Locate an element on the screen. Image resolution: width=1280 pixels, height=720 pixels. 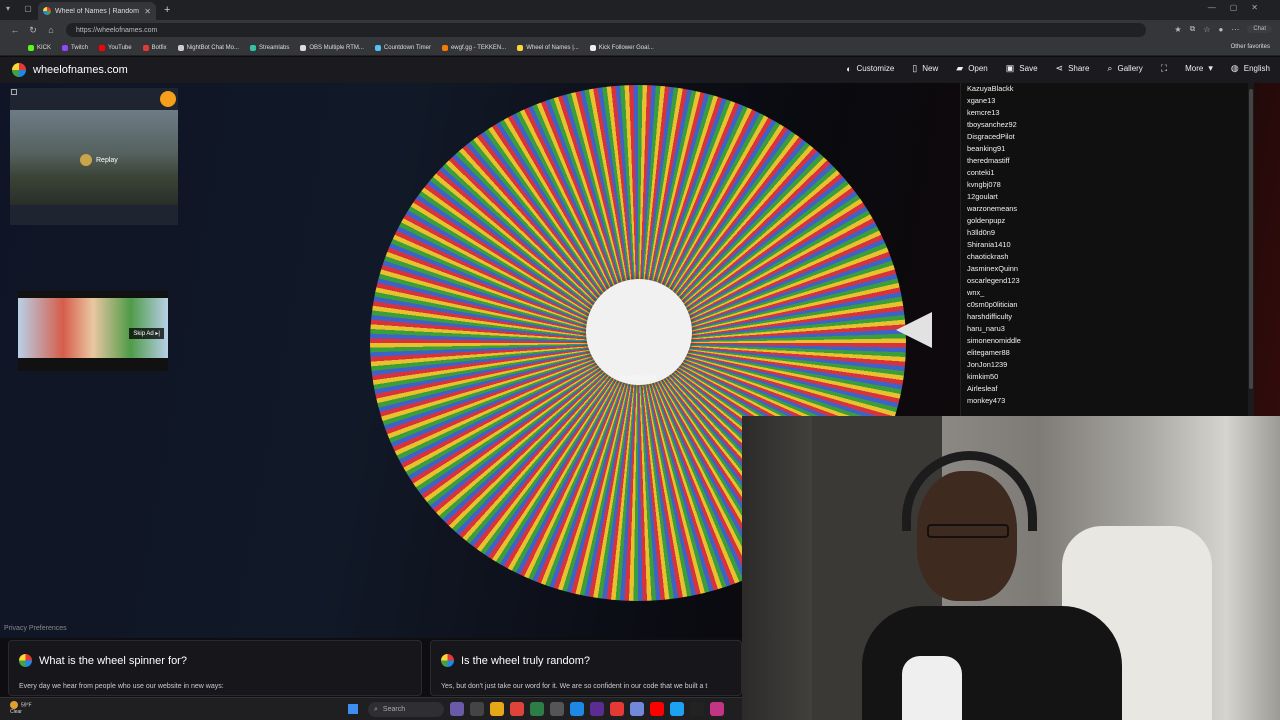
entry-item: JasminexQuinn is located at coordinates (1107, 269).